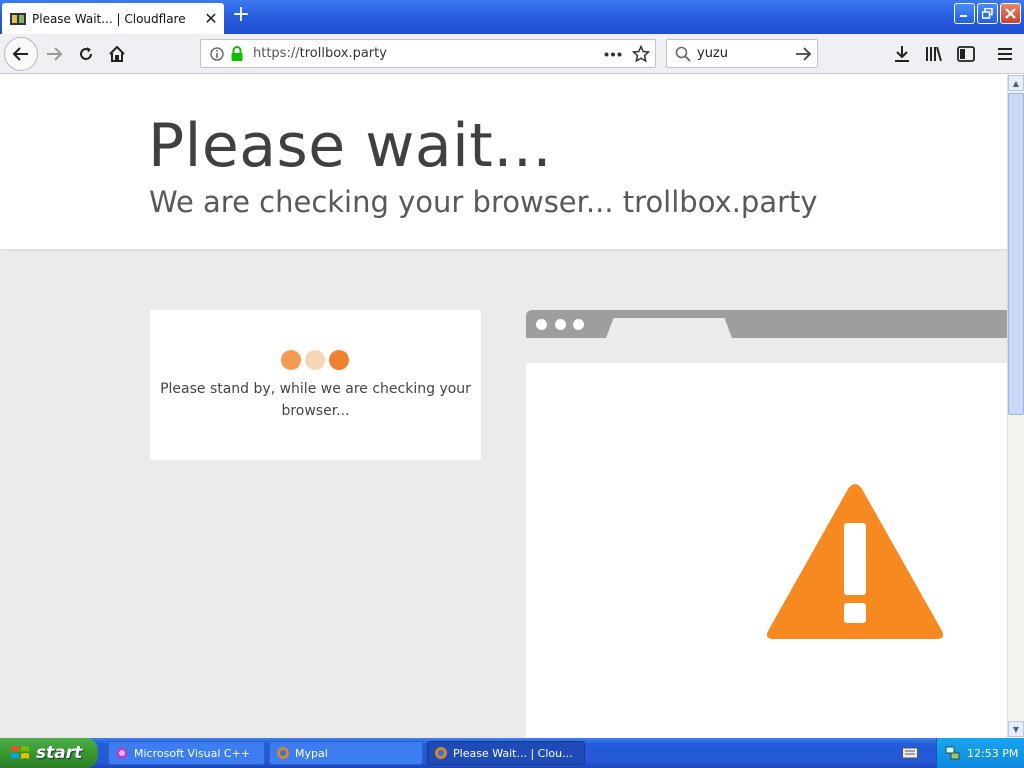 The width and height of the screenshot is (1024, 768). Describe the element at coordinates (953, 753) in the screenshot. I see `network-icon` at that location.